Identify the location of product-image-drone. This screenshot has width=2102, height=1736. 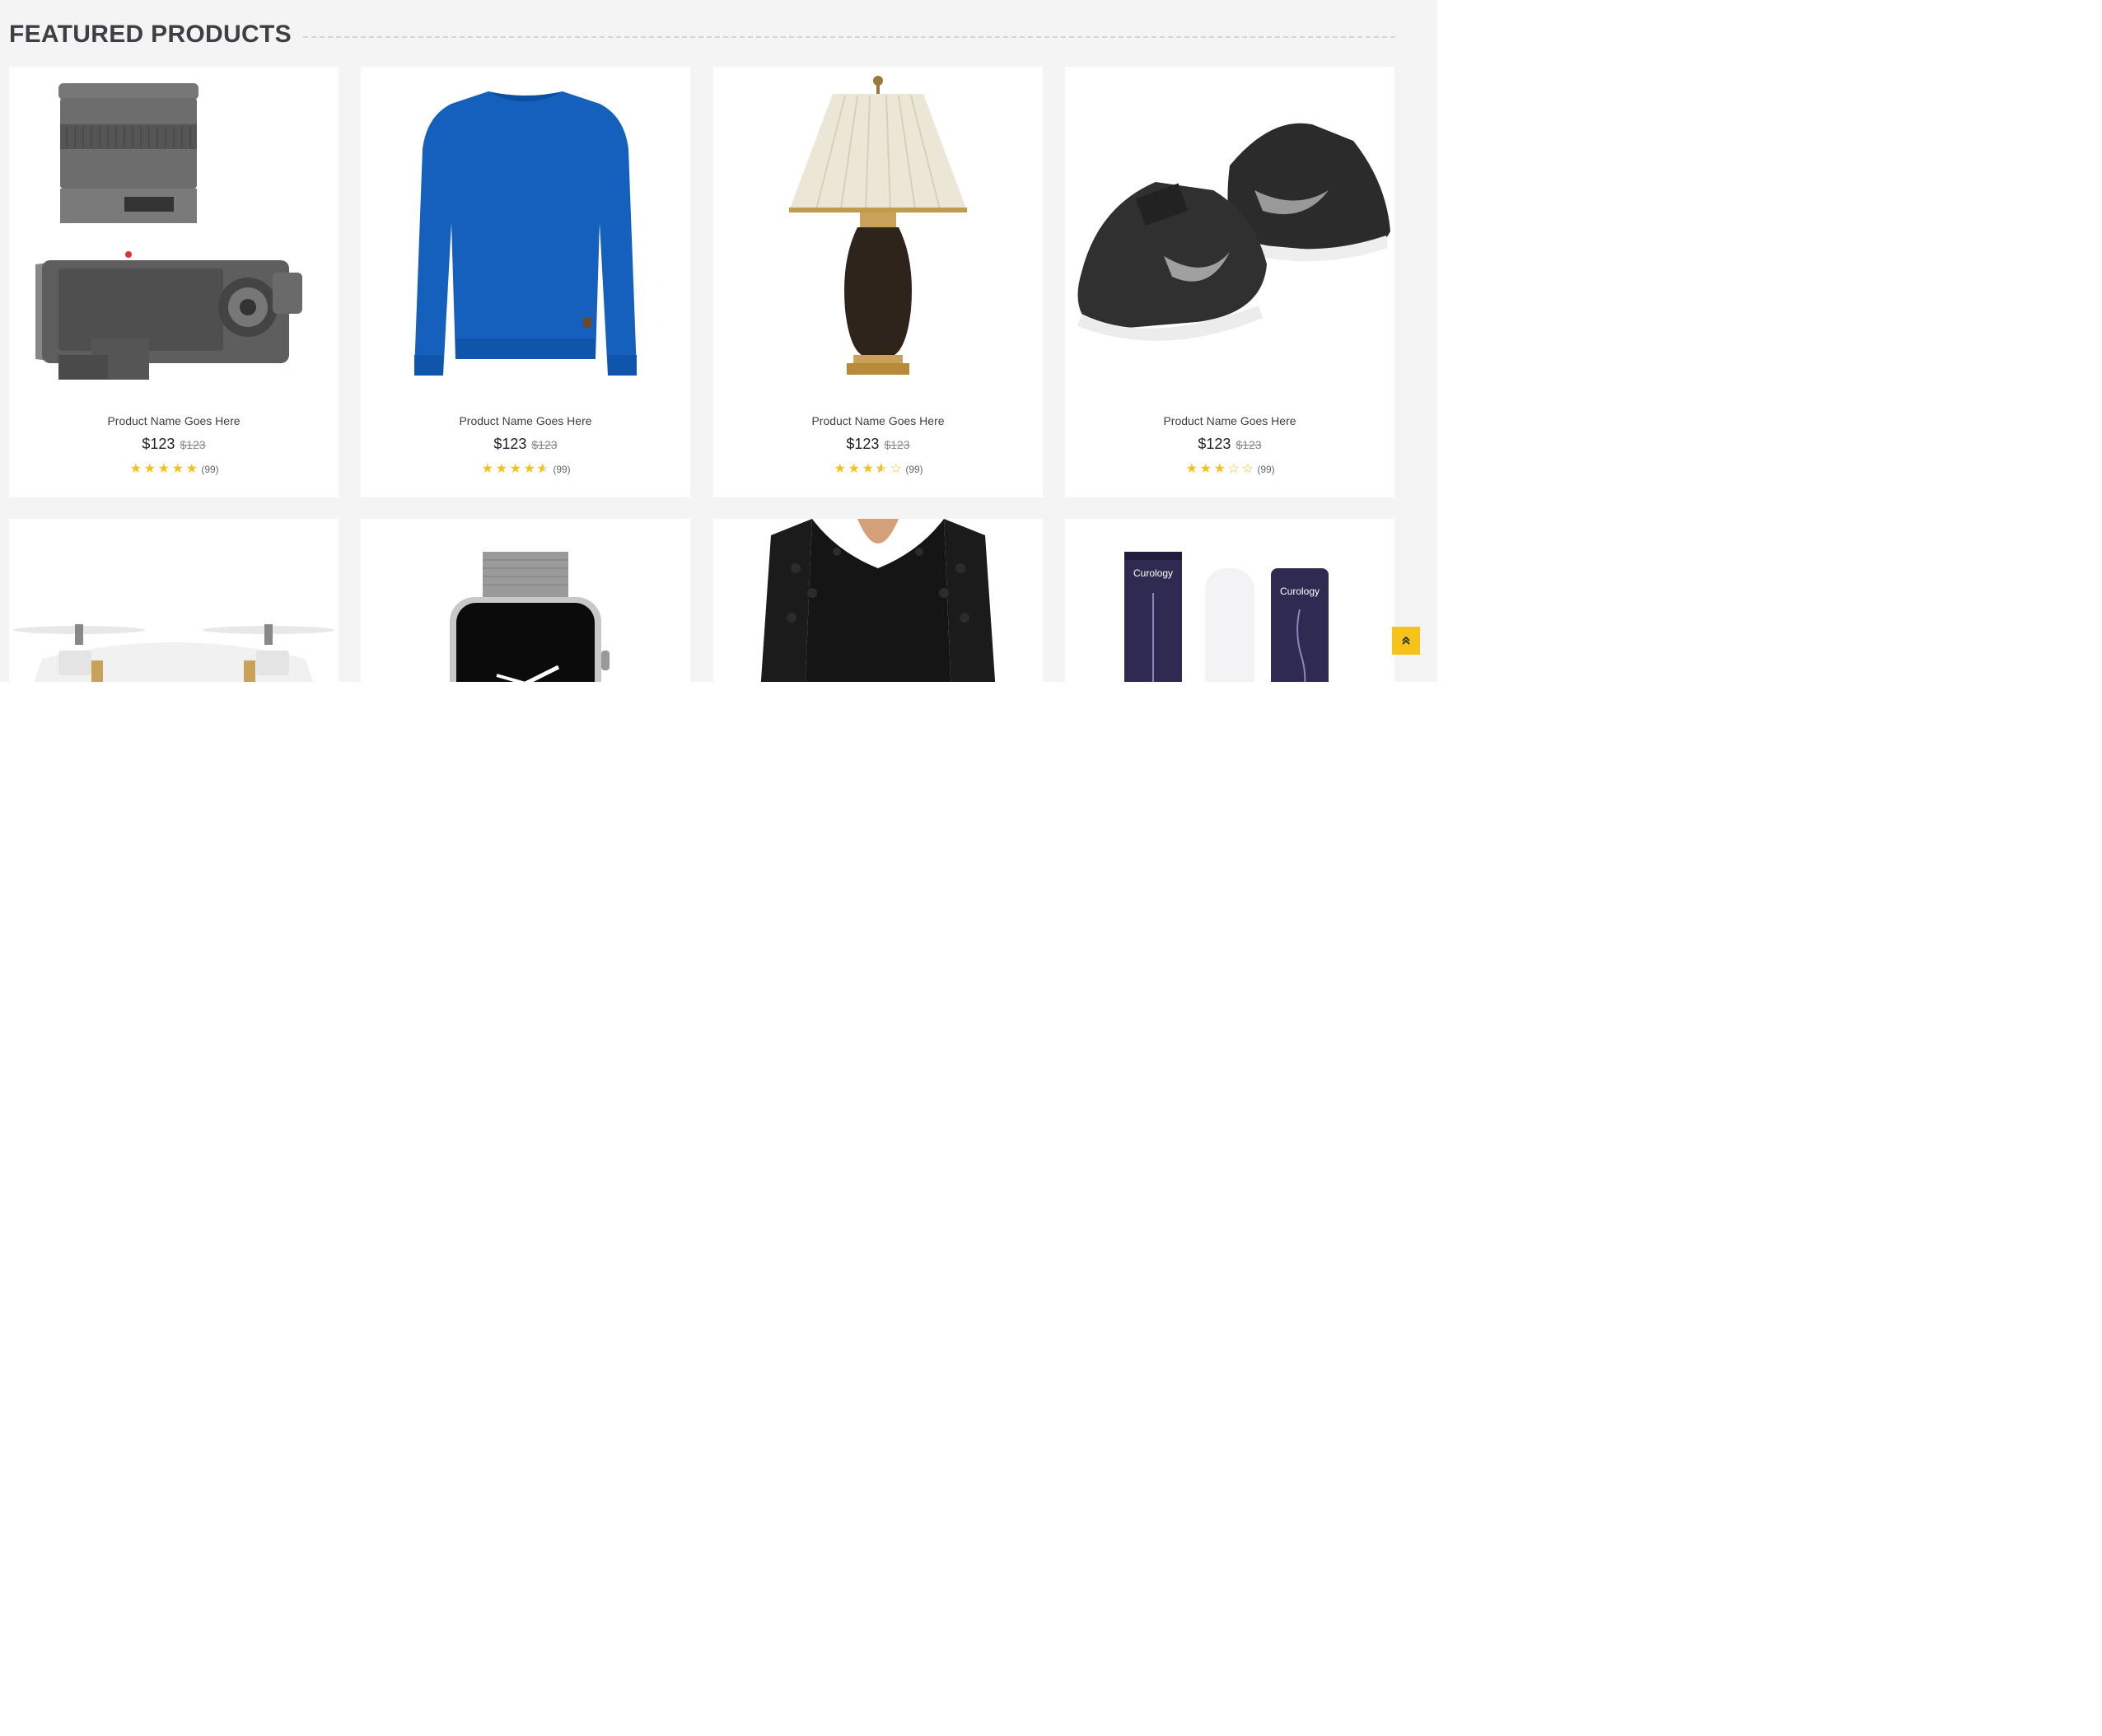
(174, 600).